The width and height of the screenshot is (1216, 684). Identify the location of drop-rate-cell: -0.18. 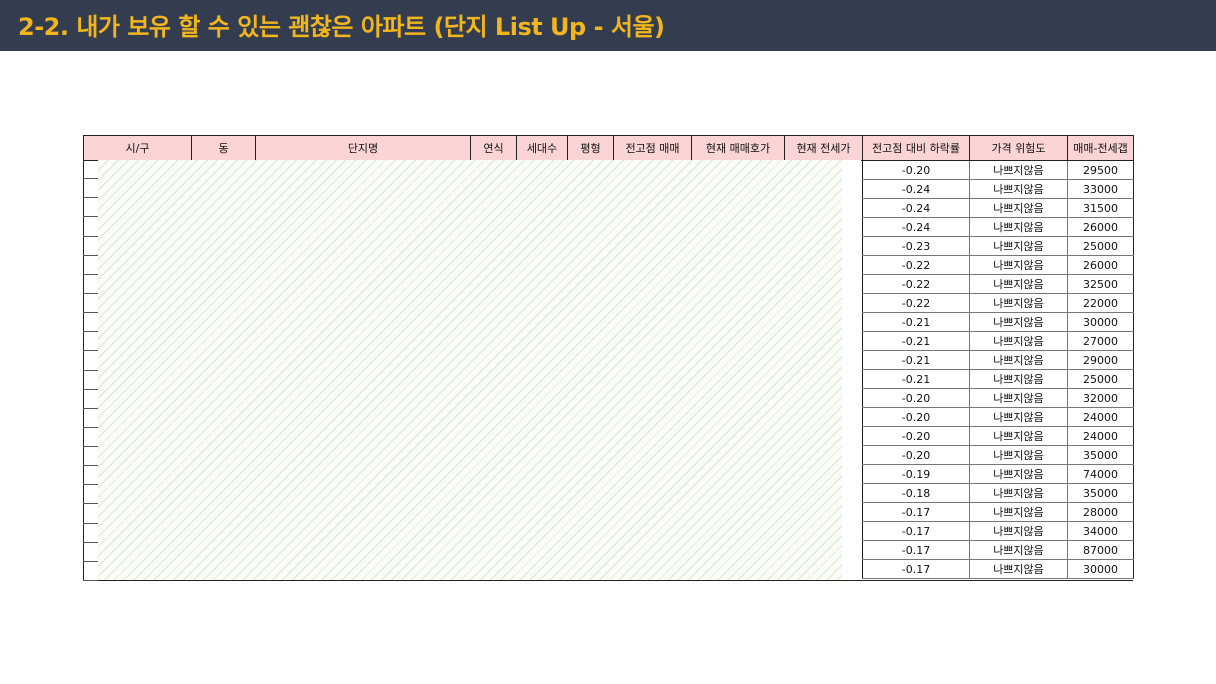
(916, 493).